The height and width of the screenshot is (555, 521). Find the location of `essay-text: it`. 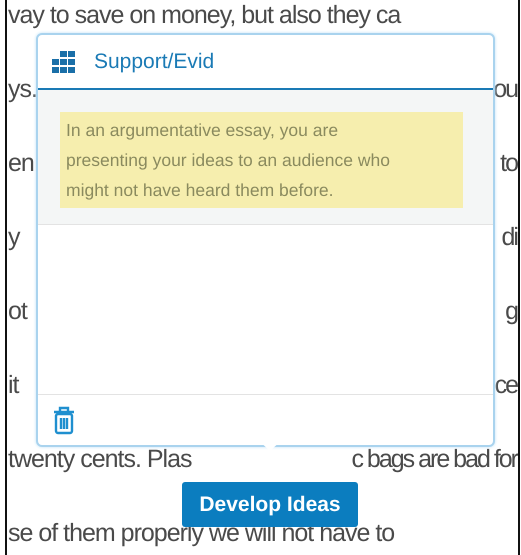

essay-text: it is located at coordinates (13, 385).